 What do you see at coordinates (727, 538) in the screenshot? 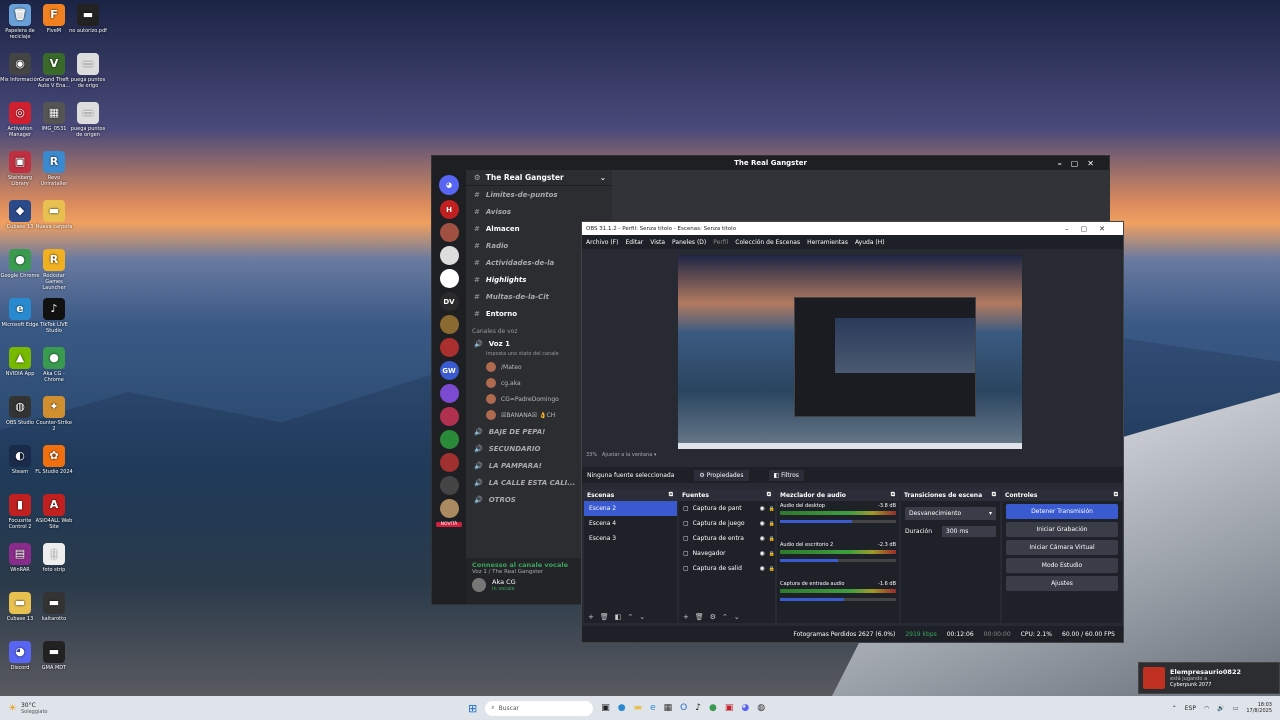
I see `source-item: ▢ Captura de entra ◉ 🔒` at bounding box center [727, 538].